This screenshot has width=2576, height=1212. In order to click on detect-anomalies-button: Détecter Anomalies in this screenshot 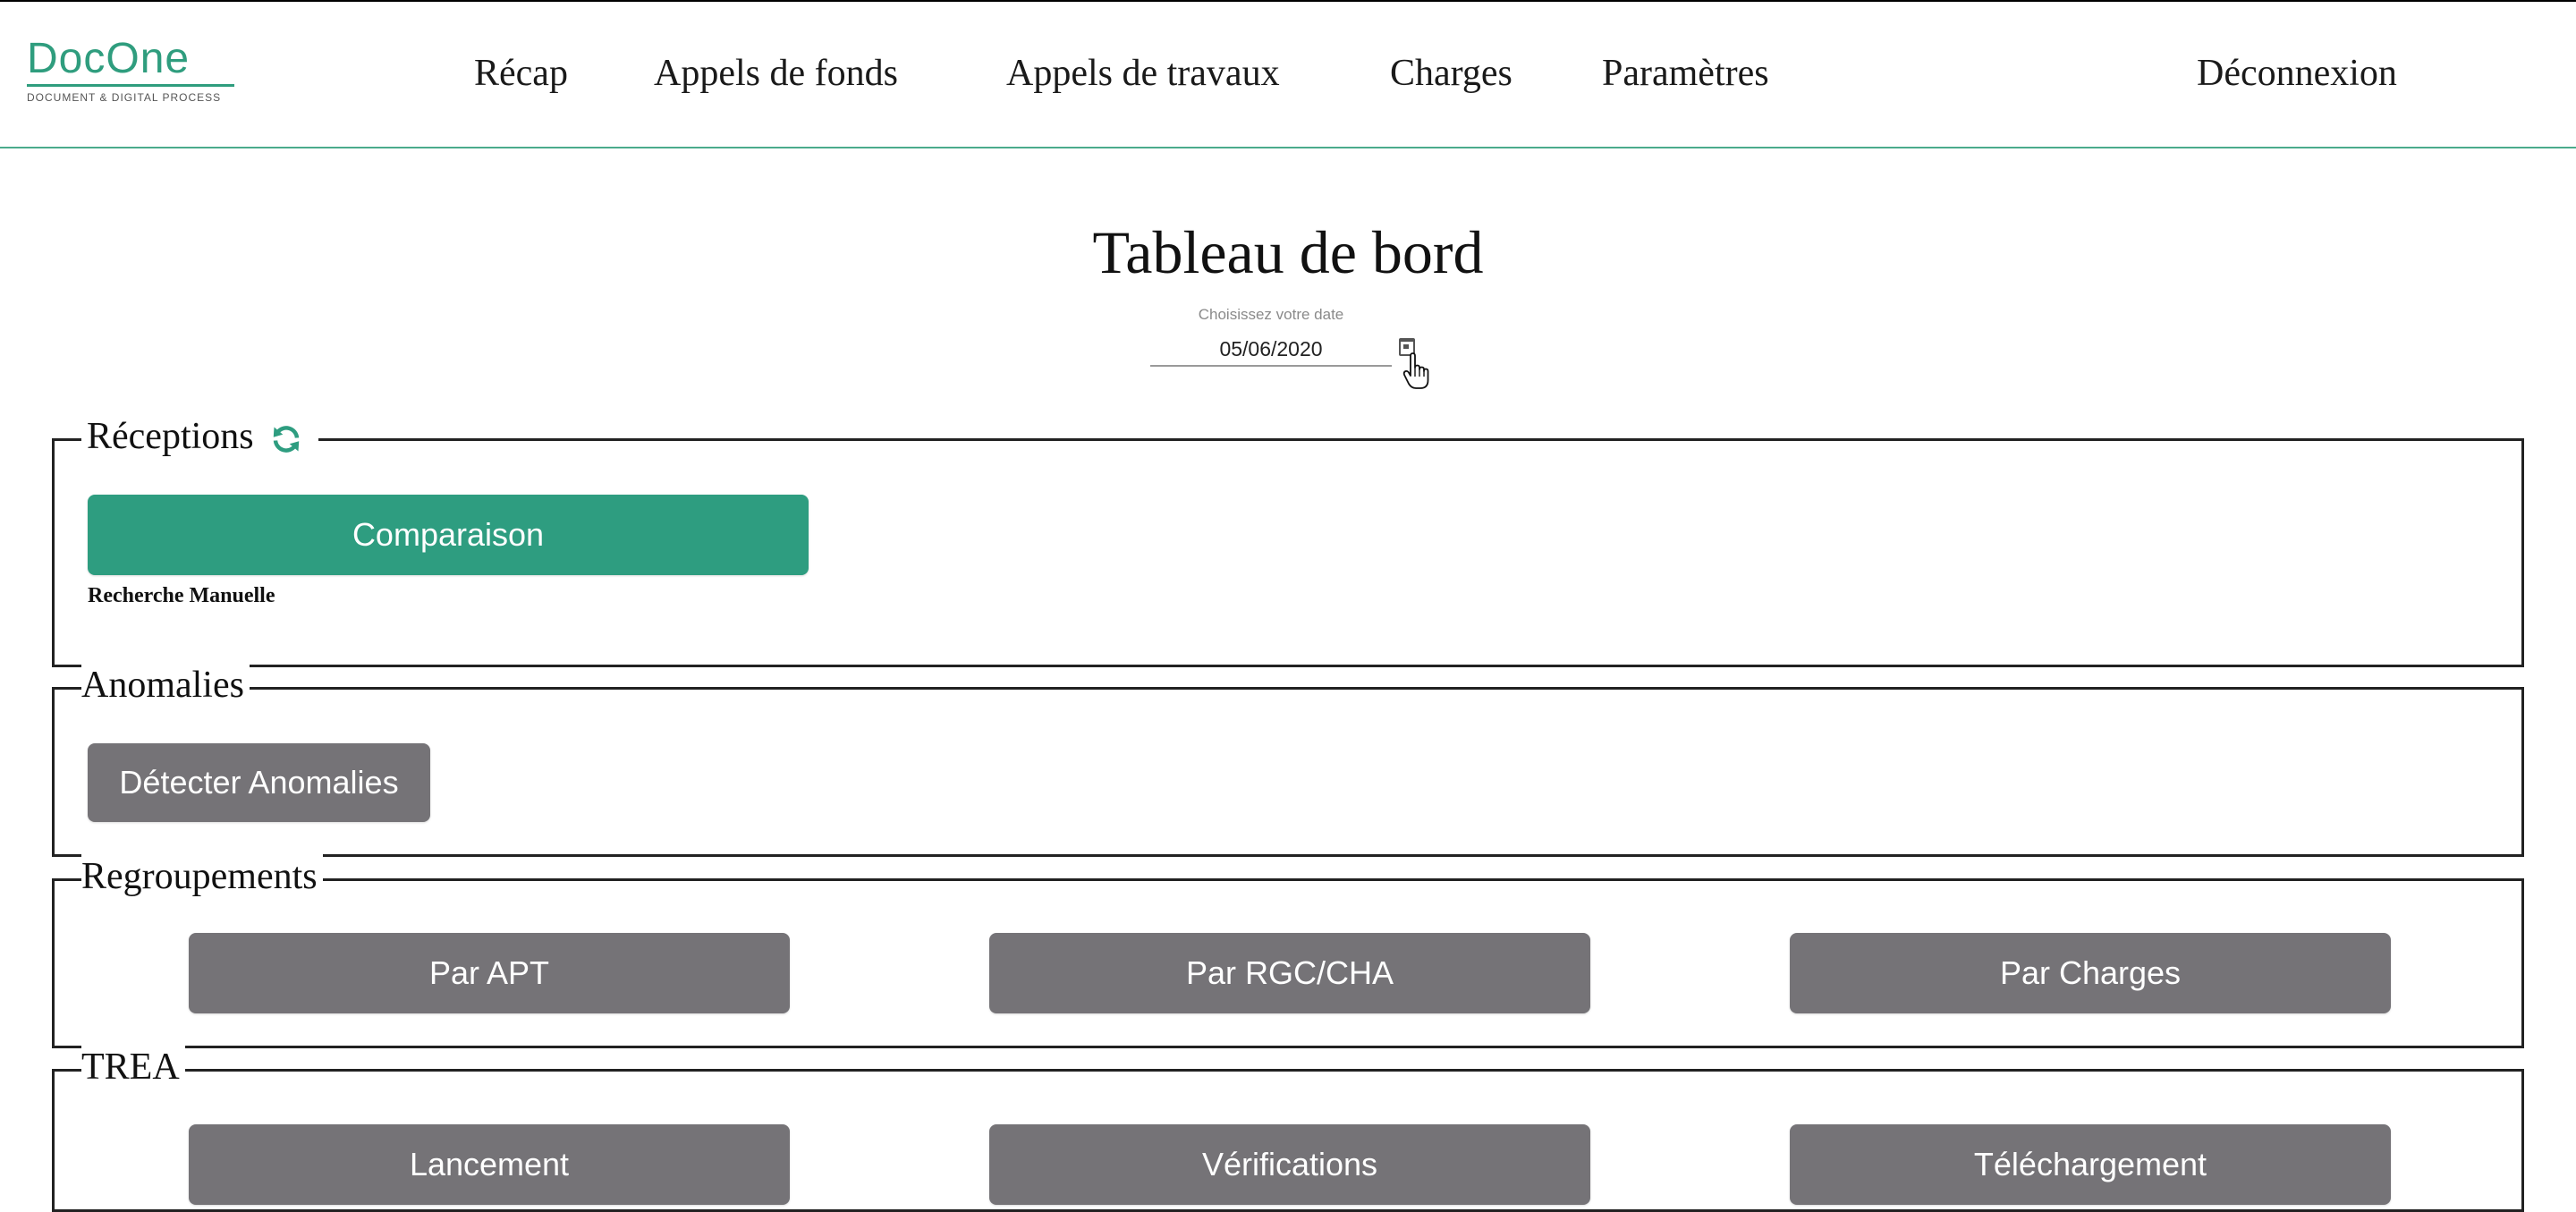, I will do `click(259, 782)`.